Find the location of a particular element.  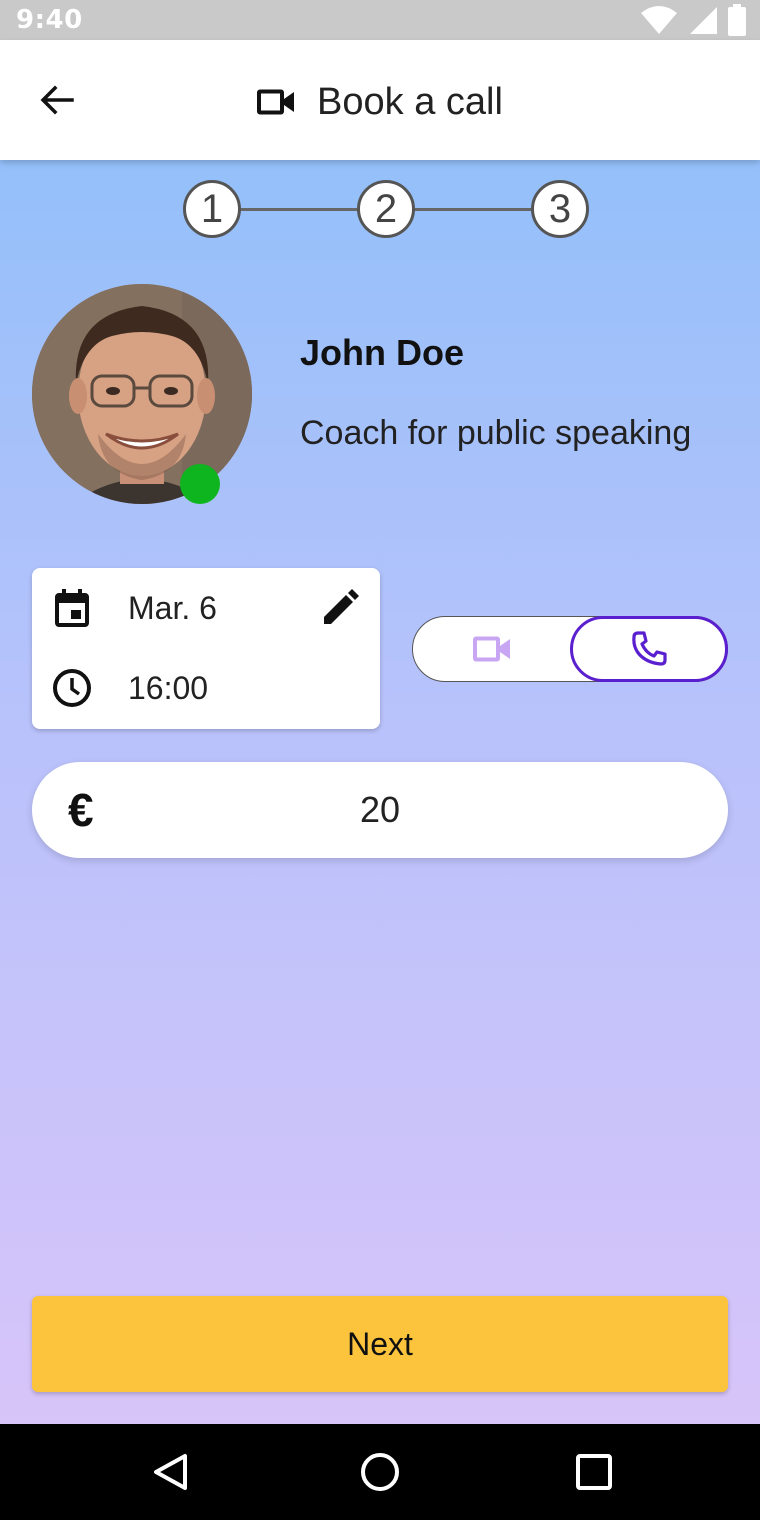

back-triangle-icon is located at coordinates (170, 1472).